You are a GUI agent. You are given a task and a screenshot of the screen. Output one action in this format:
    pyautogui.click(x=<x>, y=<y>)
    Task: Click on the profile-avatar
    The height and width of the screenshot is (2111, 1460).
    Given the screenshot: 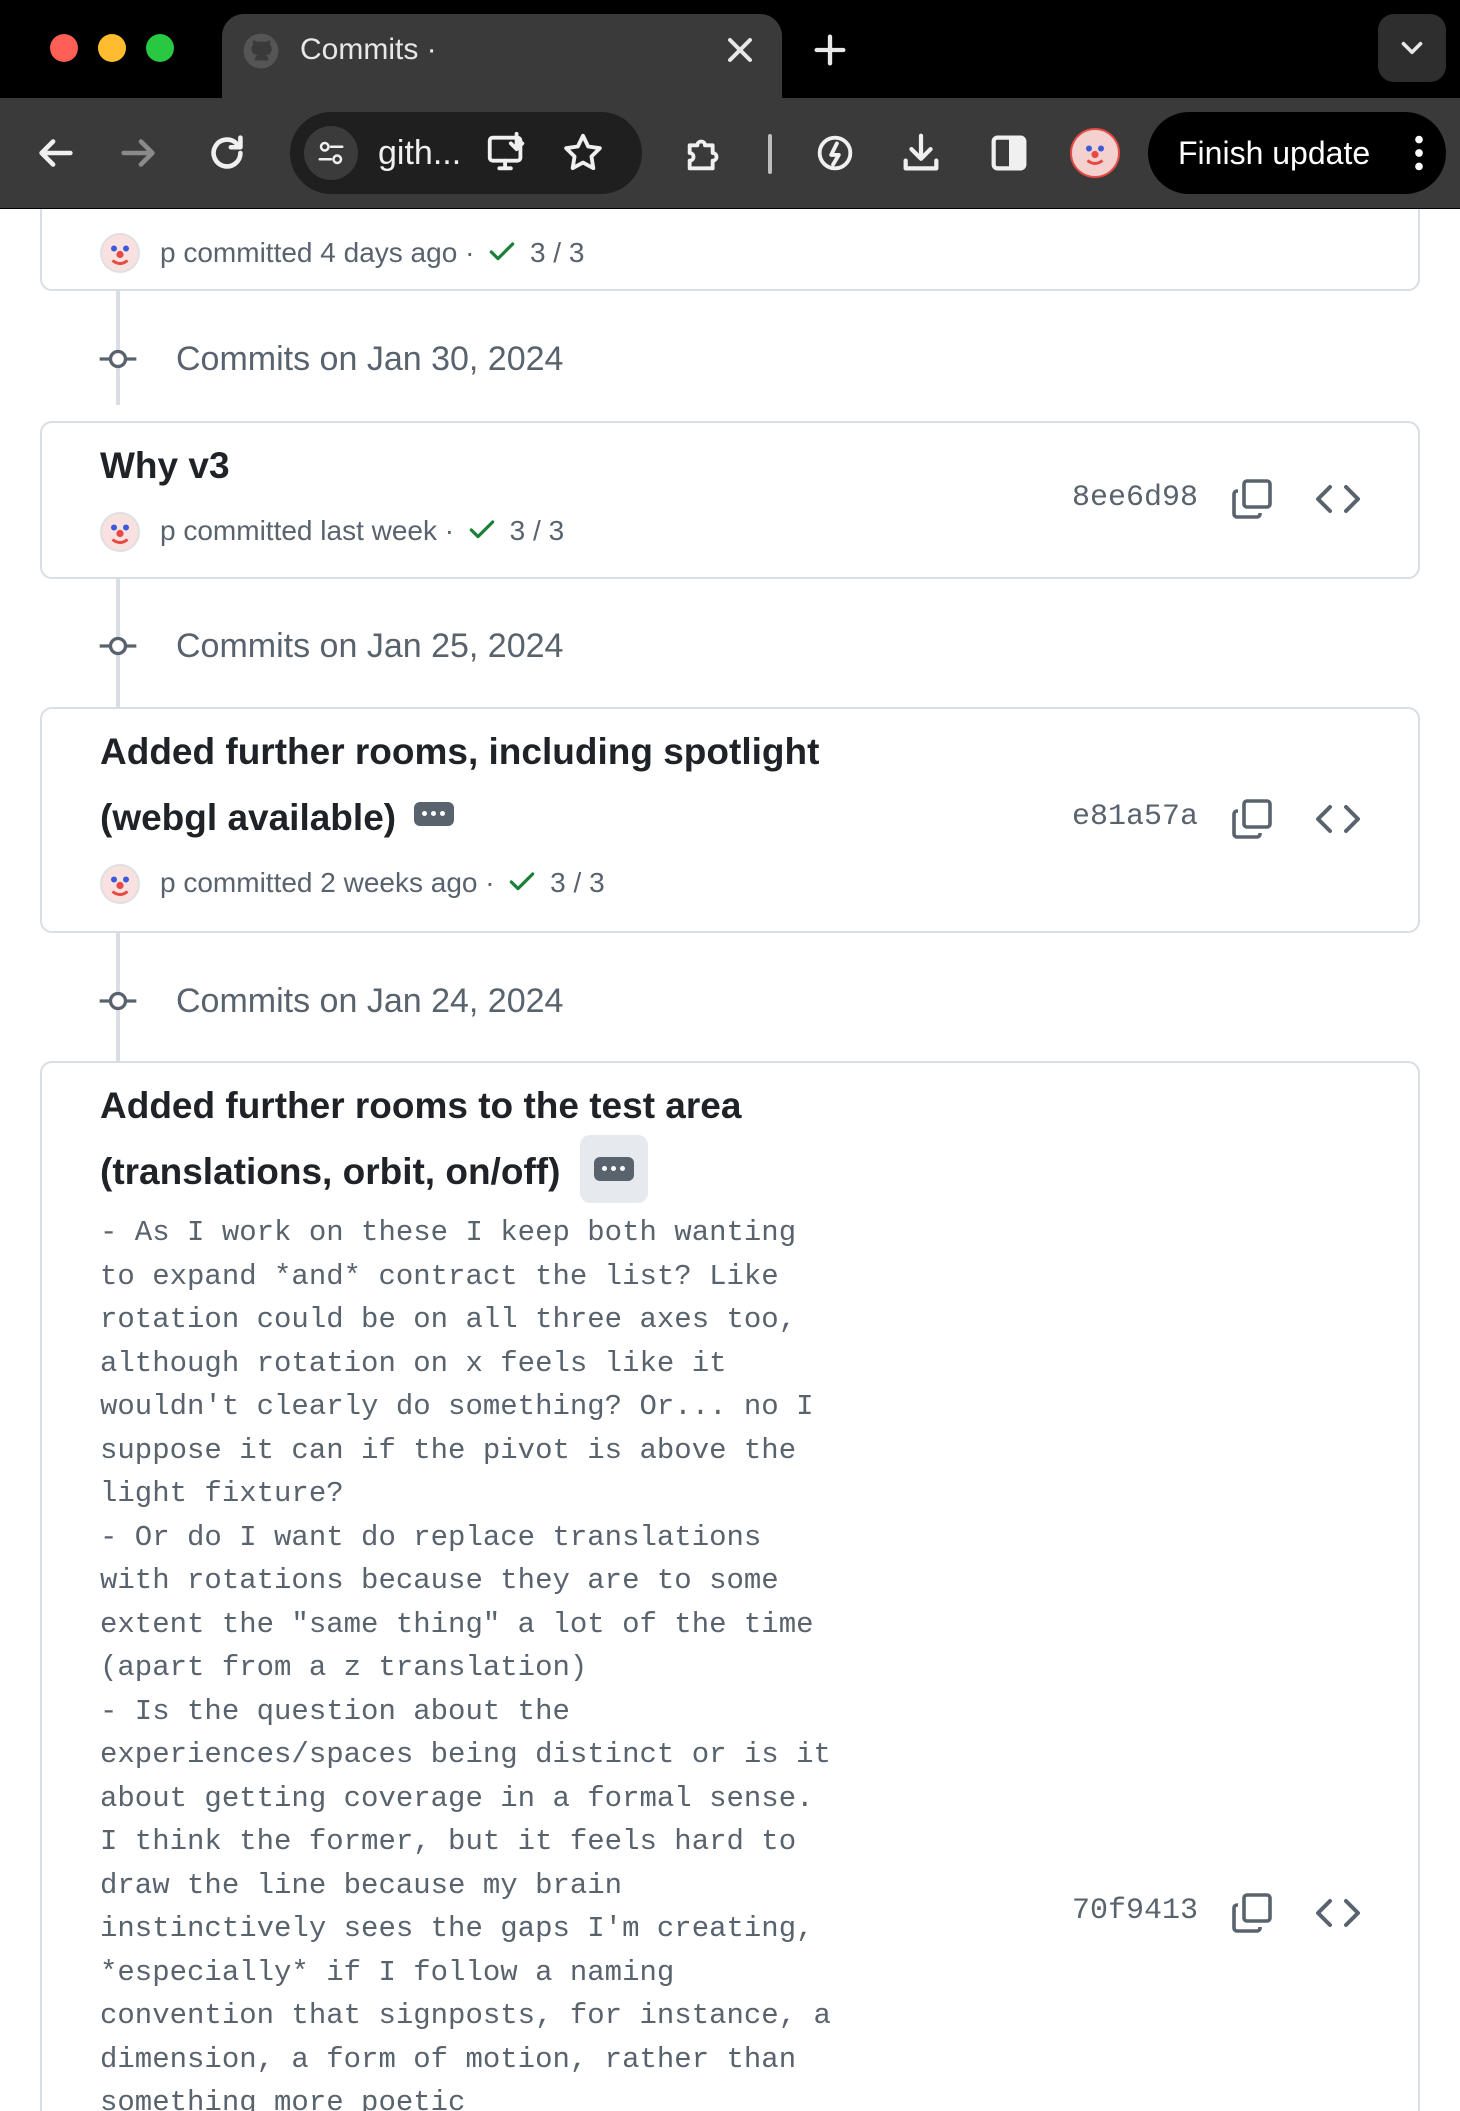 What is the action you would take?
    pyautogui.click(x=1095, y=153)
    